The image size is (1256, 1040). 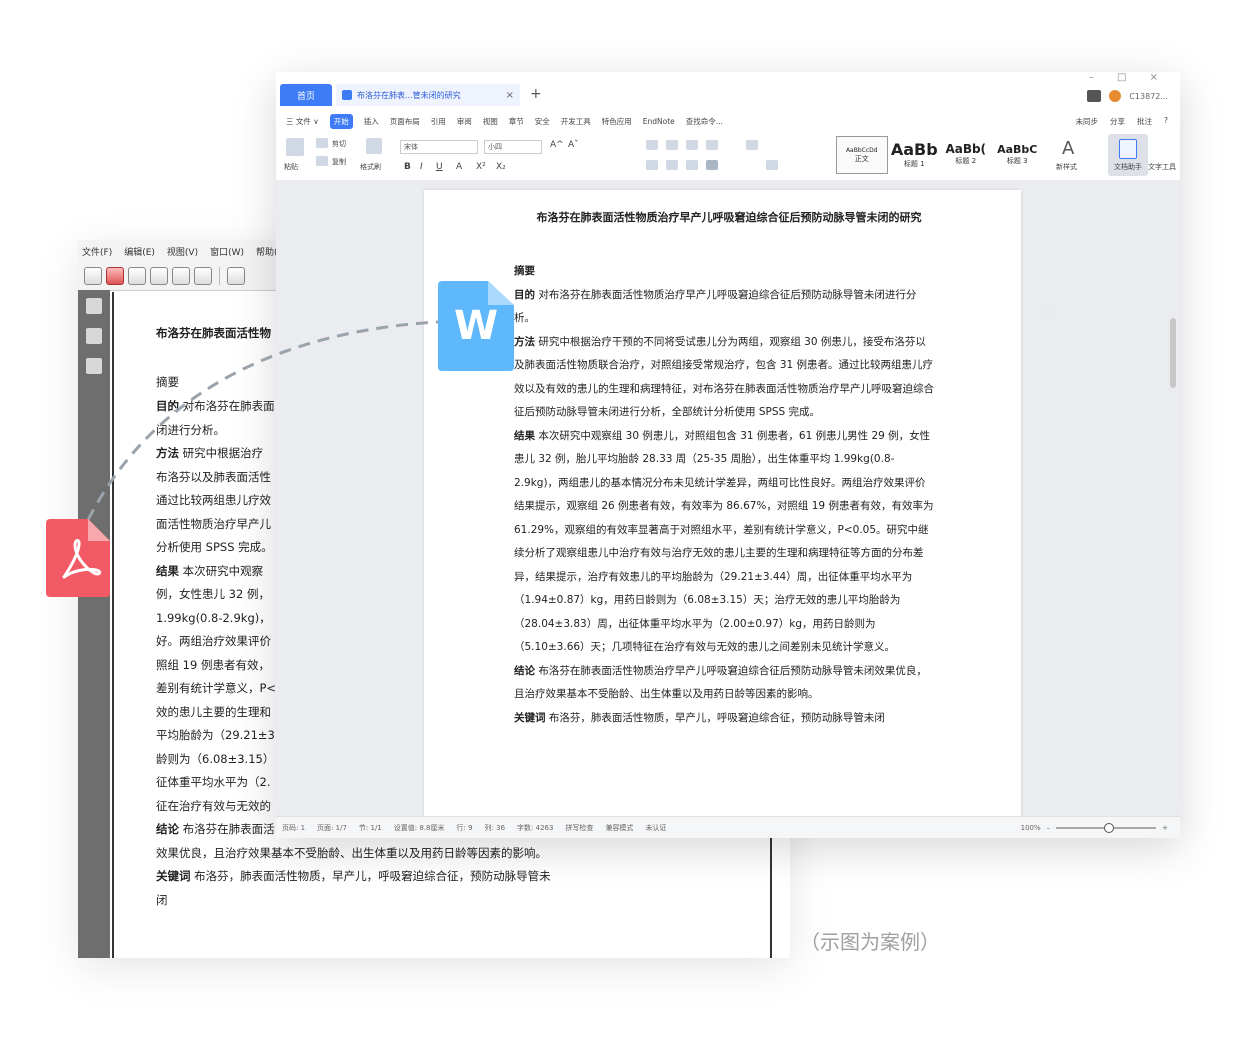 What do you see at coordinates (476, 326) in the screenshot?
I see `word-badge-letter: W` at bounding box center [476, 326].